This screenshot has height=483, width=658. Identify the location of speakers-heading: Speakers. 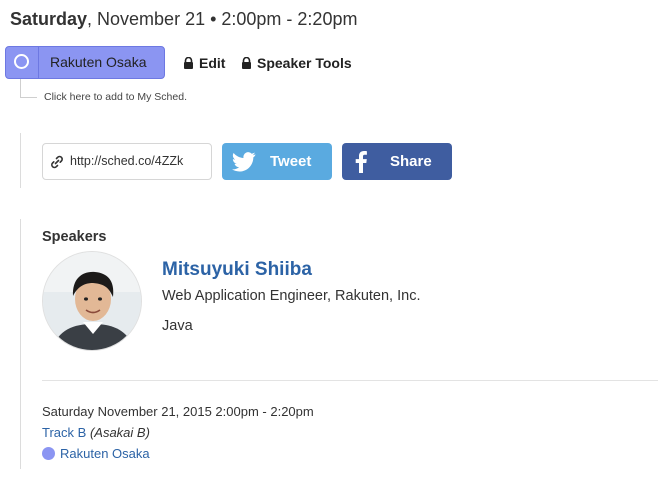
(74, 237).